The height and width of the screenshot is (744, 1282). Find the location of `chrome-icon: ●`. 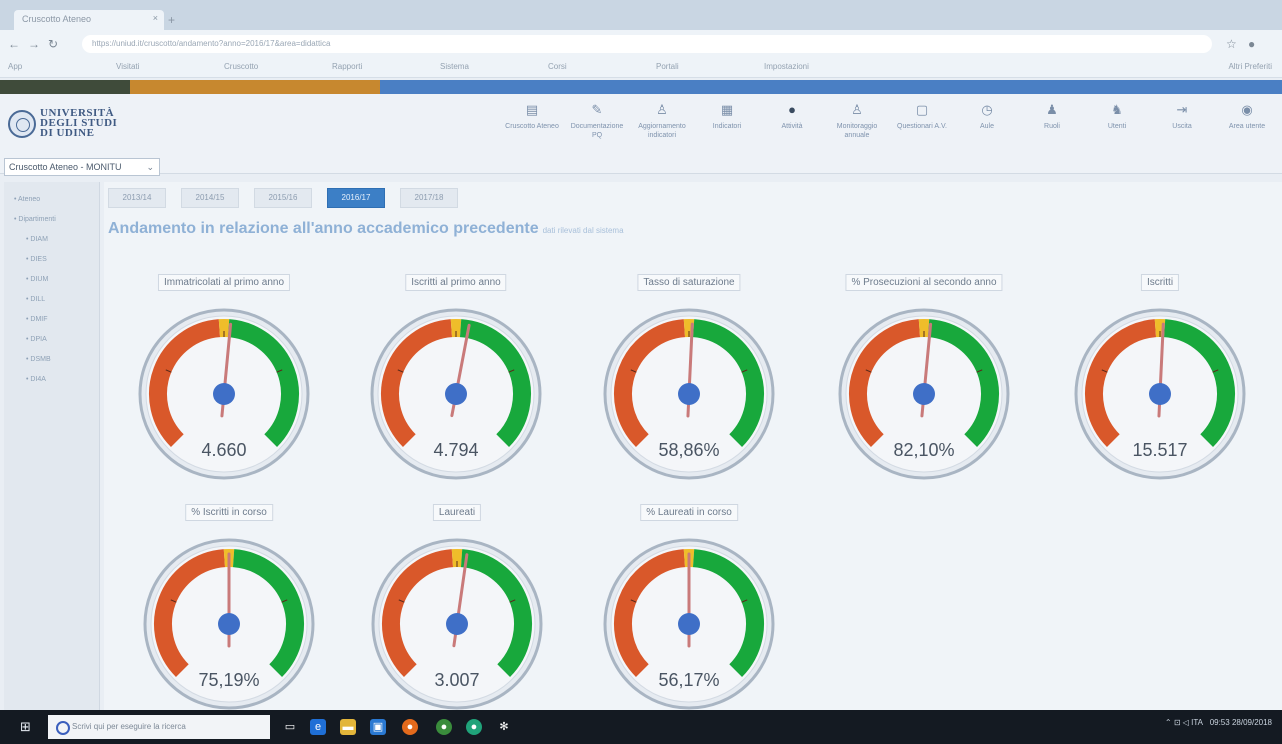

chrome-icon: ● is located at coordinates (444, 727).